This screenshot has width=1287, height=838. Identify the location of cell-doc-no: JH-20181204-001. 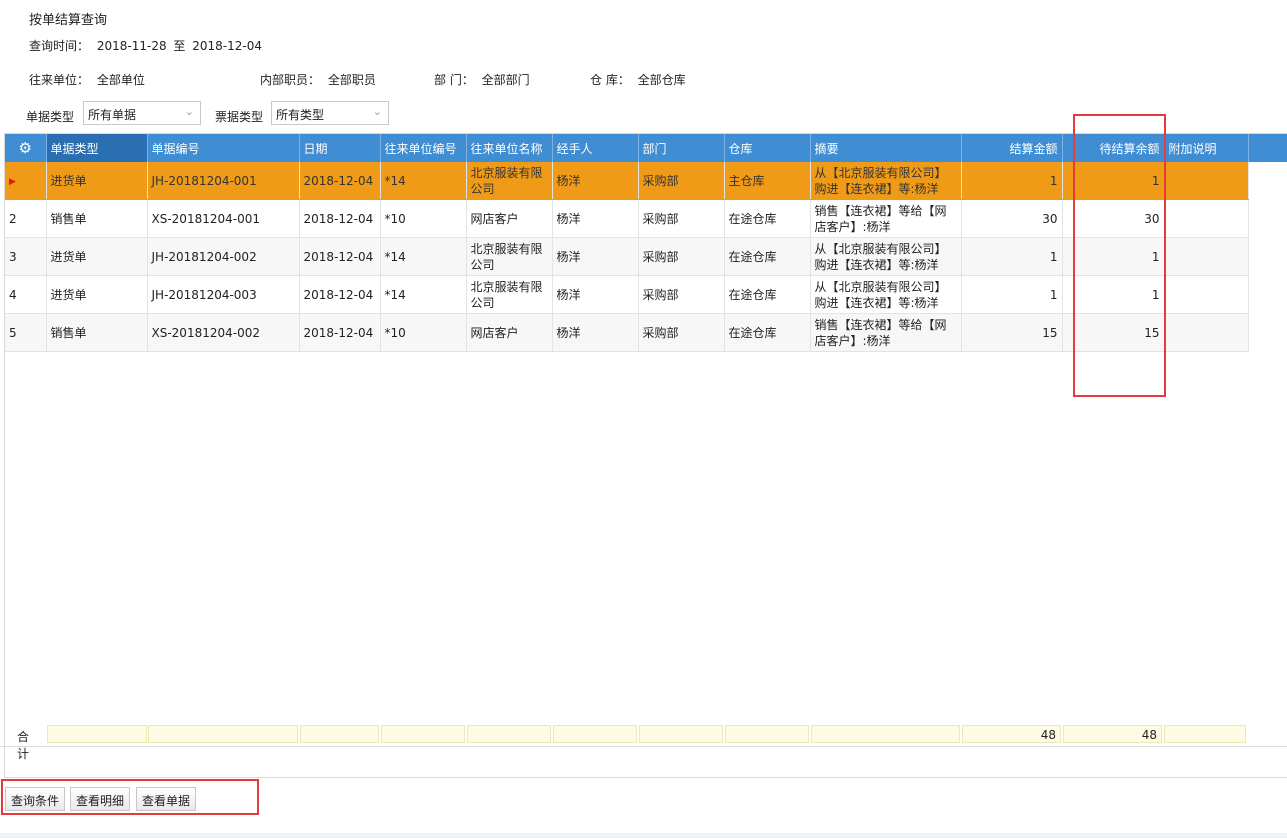
(223, 181).